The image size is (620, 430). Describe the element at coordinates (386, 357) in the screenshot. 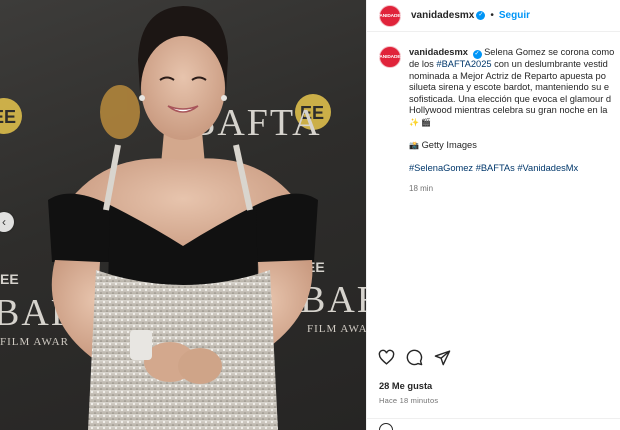

I see `heart-icon` at that location.